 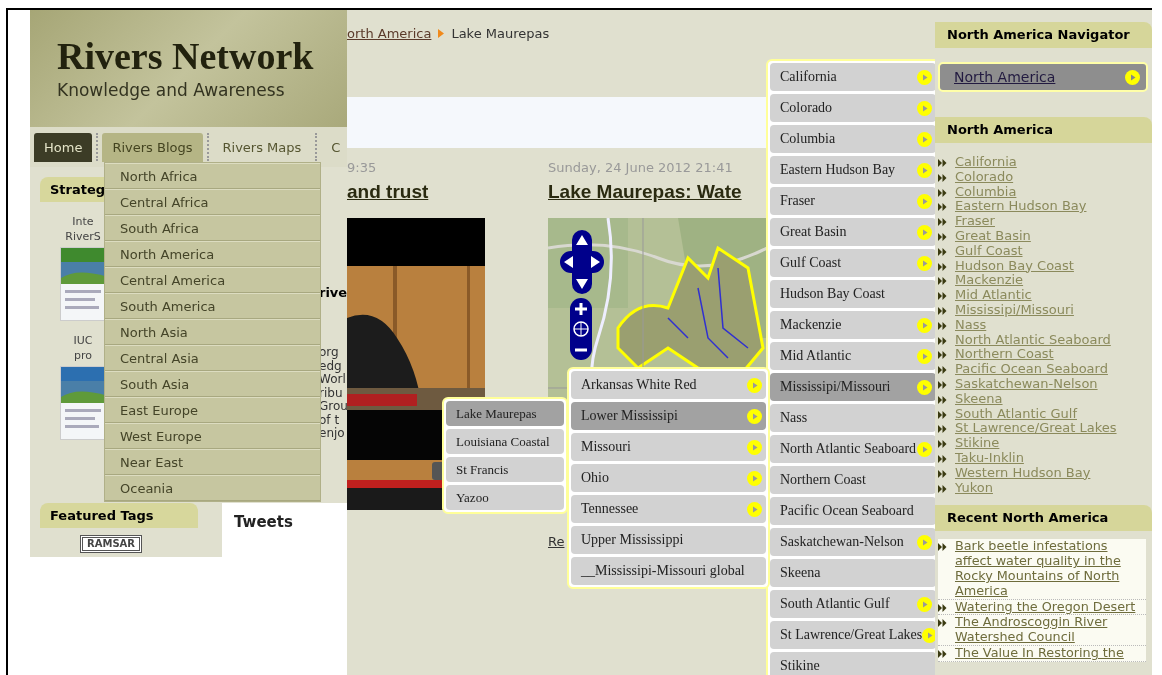 What do you see at coordinates (853, 77) in the screenshot?
I see `menu-item: California` at bounding box center [853, 77].